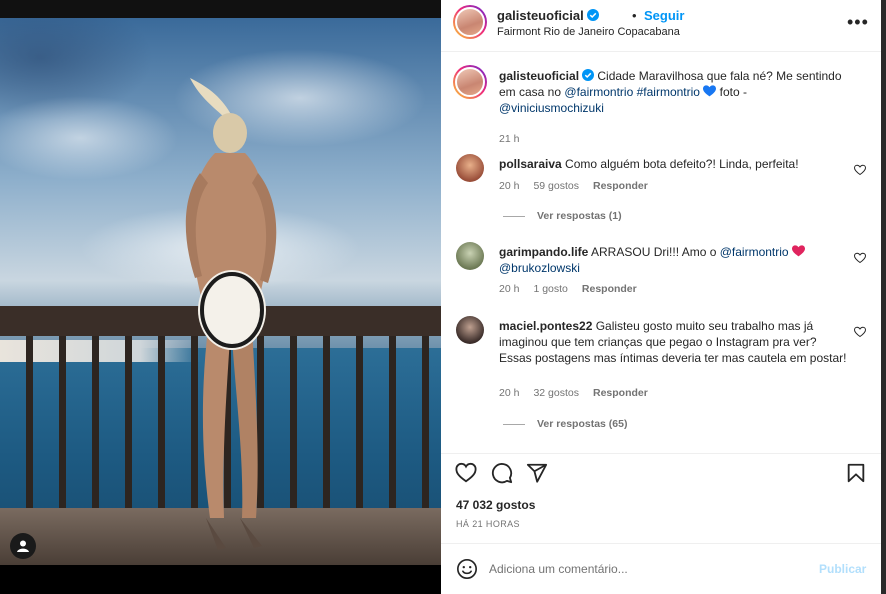 This screenshot has height=594, width=886. Describe the element at coordinates (580, 186) in the screenshot. I see `comment-meta: 20 h 59 gostos Responder` at that location.